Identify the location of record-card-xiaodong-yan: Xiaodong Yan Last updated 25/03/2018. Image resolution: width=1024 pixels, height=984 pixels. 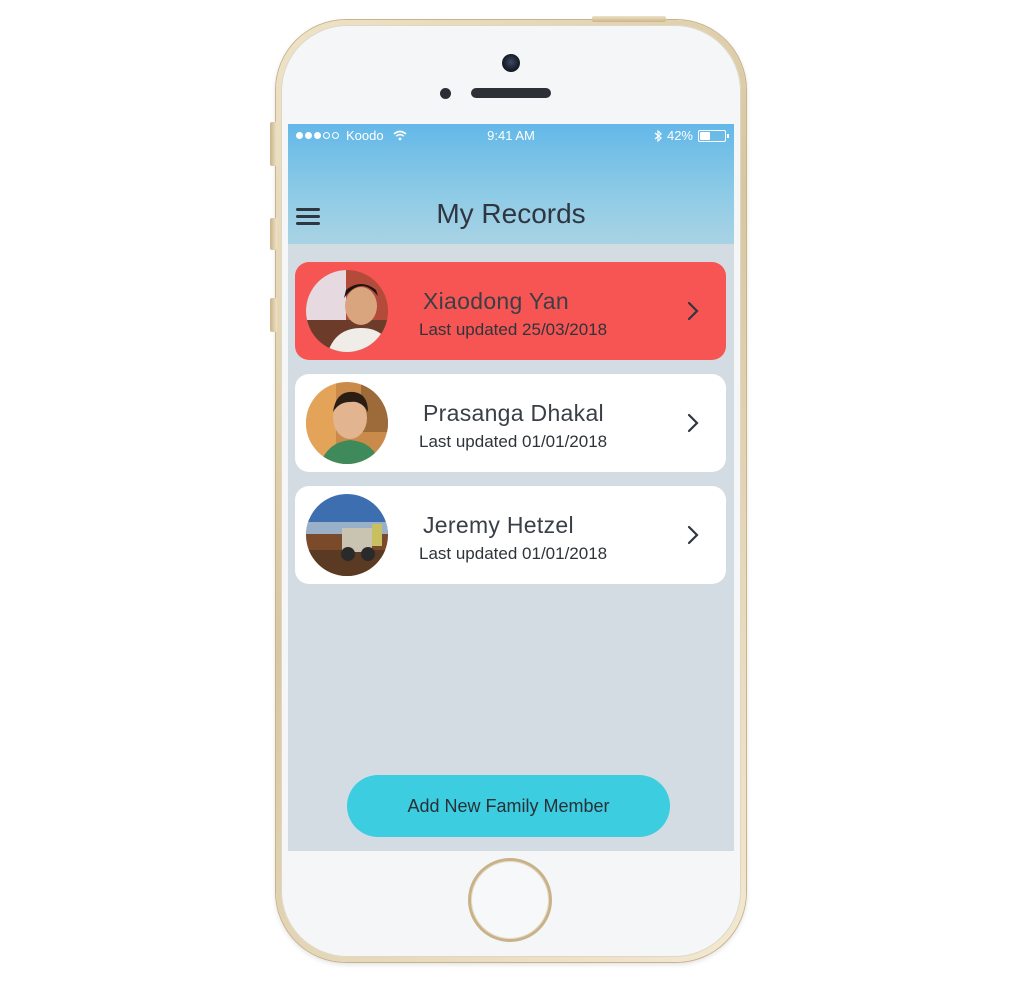
(510, 311).